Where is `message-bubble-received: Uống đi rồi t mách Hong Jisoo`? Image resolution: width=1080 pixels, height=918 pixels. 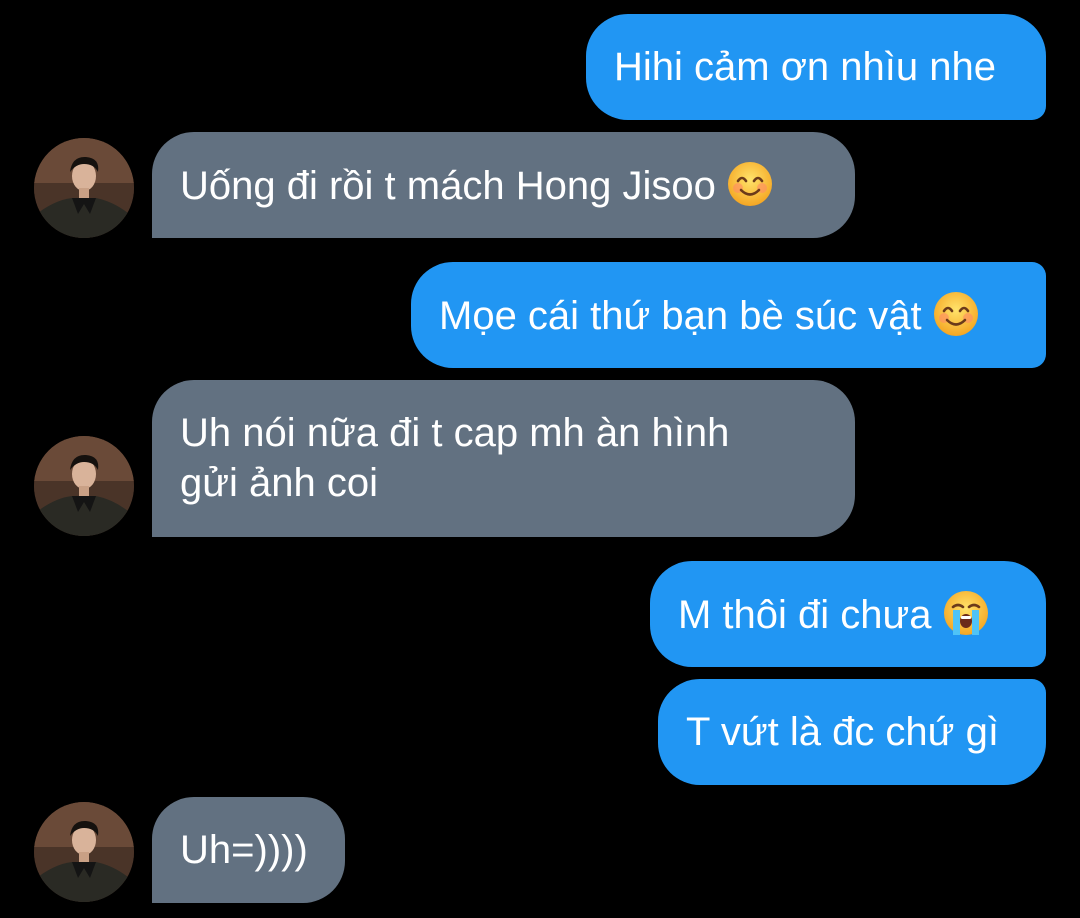 message-bubble-received: Uống đi rồi t mách Hong Jisoo is located at coordinates (503, 185).